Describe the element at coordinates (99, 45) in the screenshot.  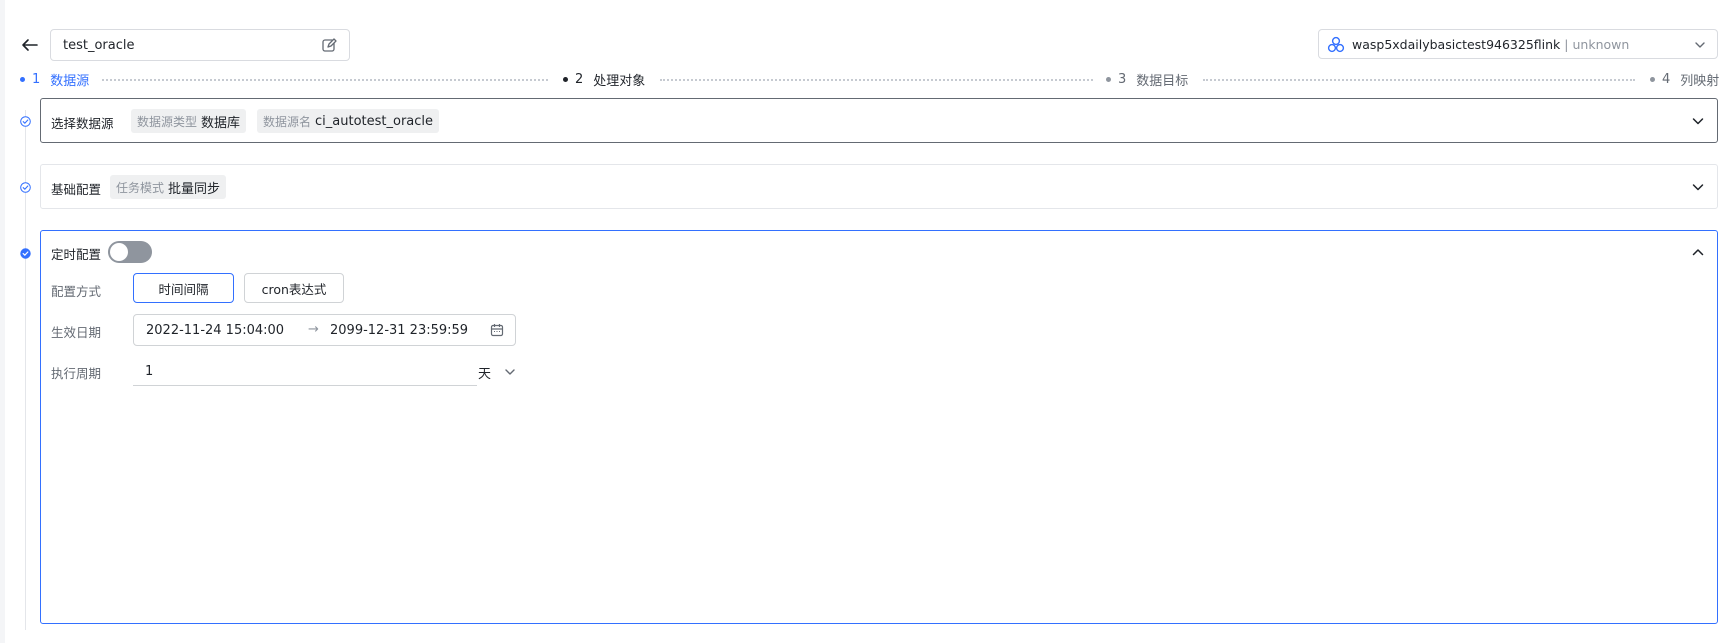
I see `task-name-value: test_oracle` at that location.